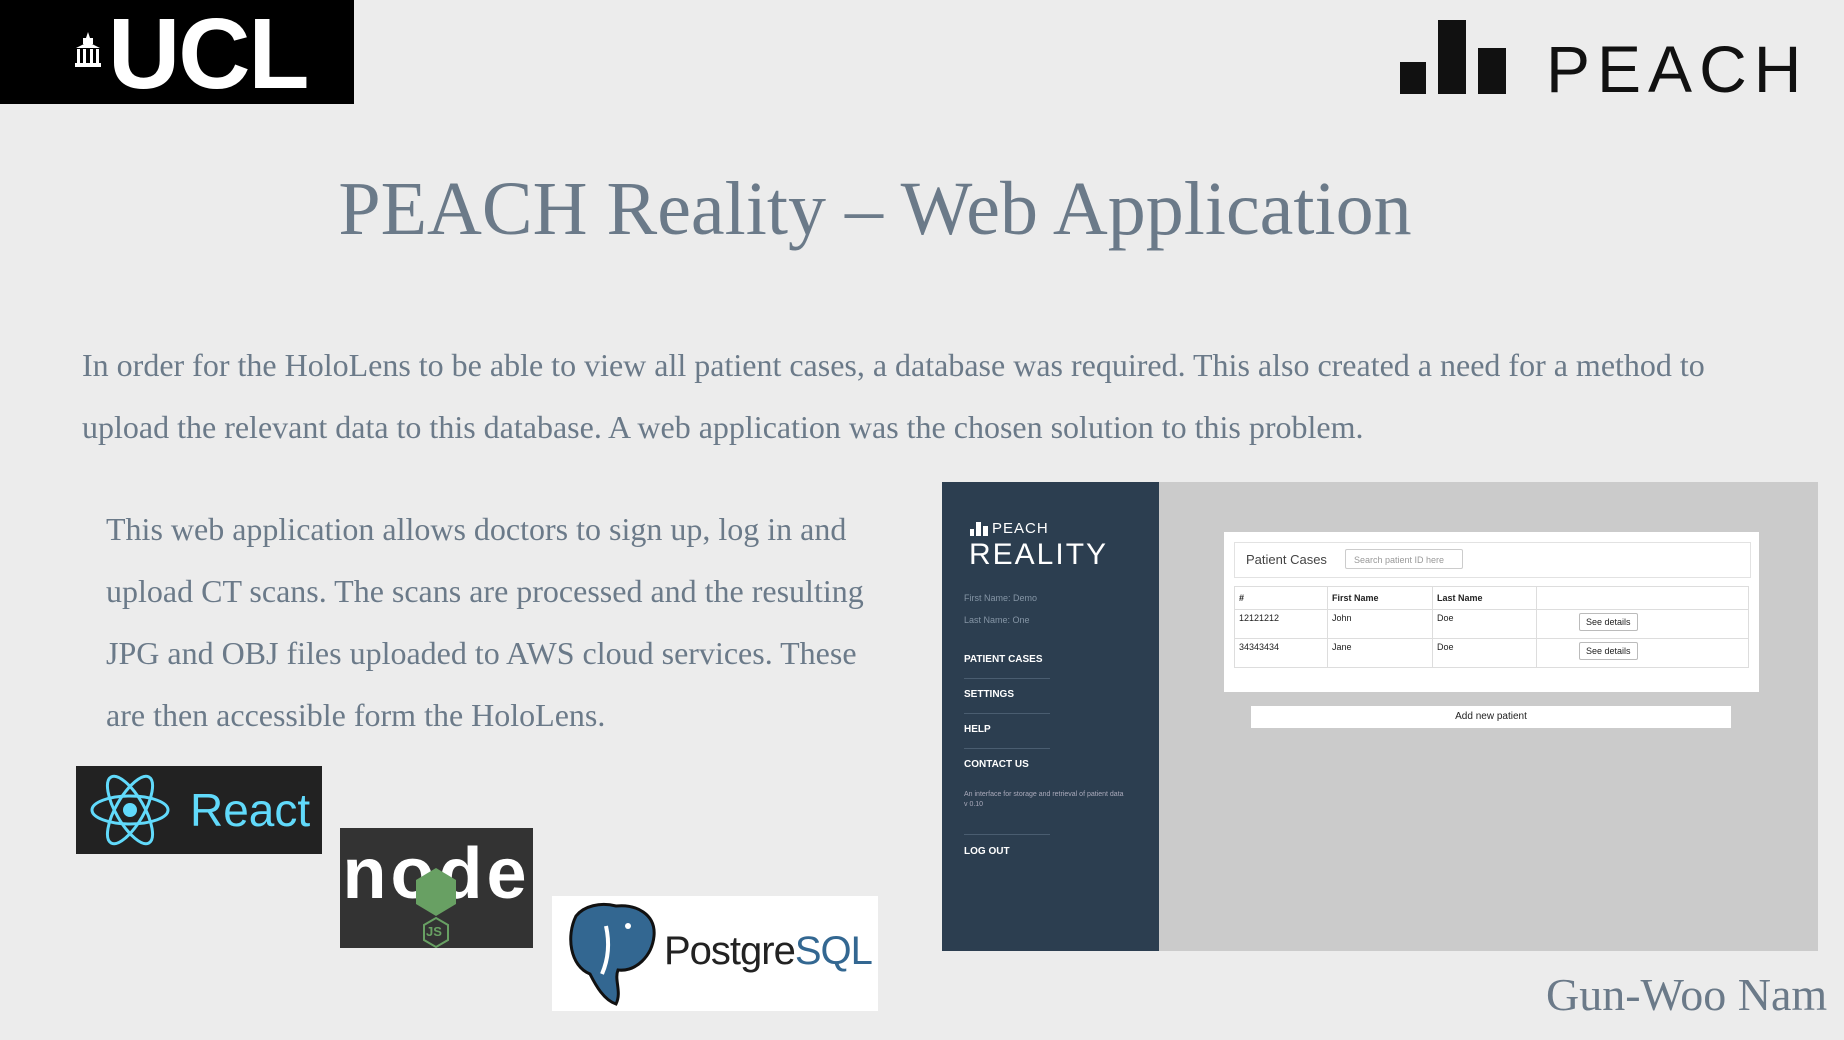 The height and width of the screenshot is (1040, 1844). Describe the element at coordinates (1380, 598) in the screenshot. I see `column-header: First Name` at that location.